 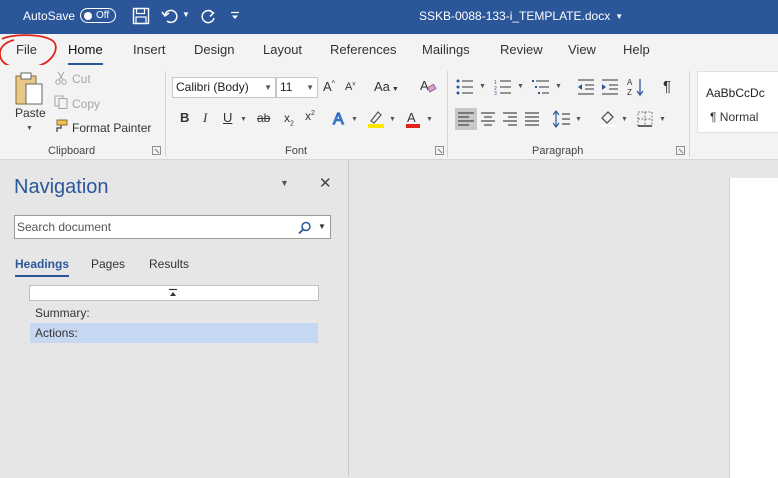 What do you see at coordinates (558, 86) in the screenshot?
I see `multilevel-dropdown-icon: ▼` at bounding box center [558, 86].